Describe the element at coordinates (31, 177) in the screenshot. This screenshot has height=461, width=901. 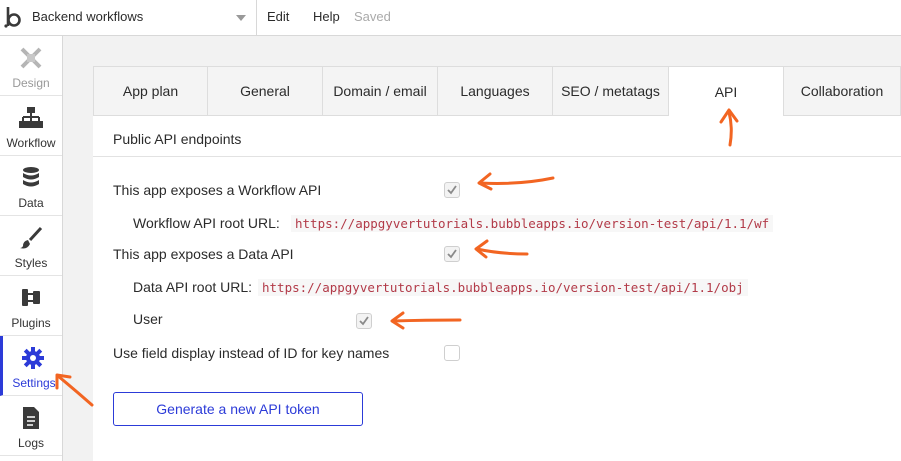
I see `database-icon` at that location.